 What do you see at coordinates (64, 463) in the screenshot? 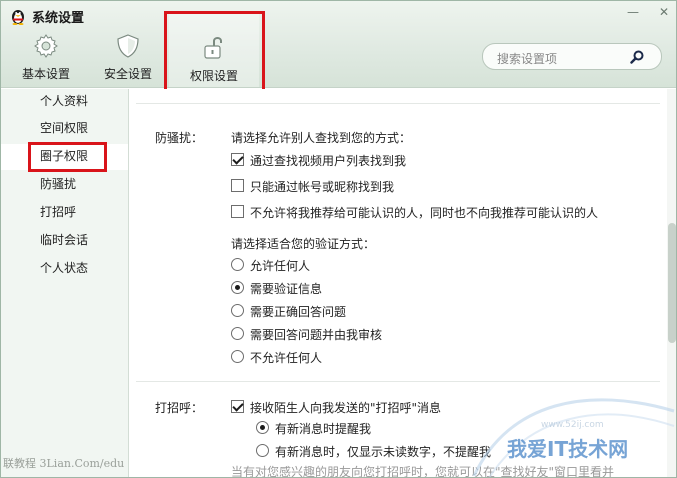
I see `watermark-left: 联教程 3Lian.Com/edu` at bounding box center [64, 463].